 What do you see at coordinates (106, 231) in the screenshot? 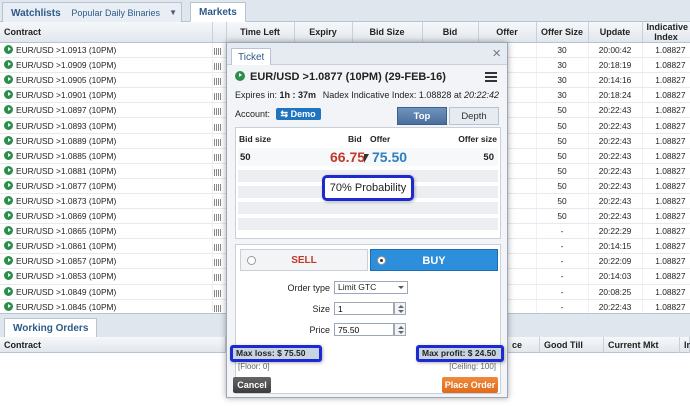
I see `contract-cell: EUR/USD >1.0865 (10PM)` at bounding box center [106, 231].